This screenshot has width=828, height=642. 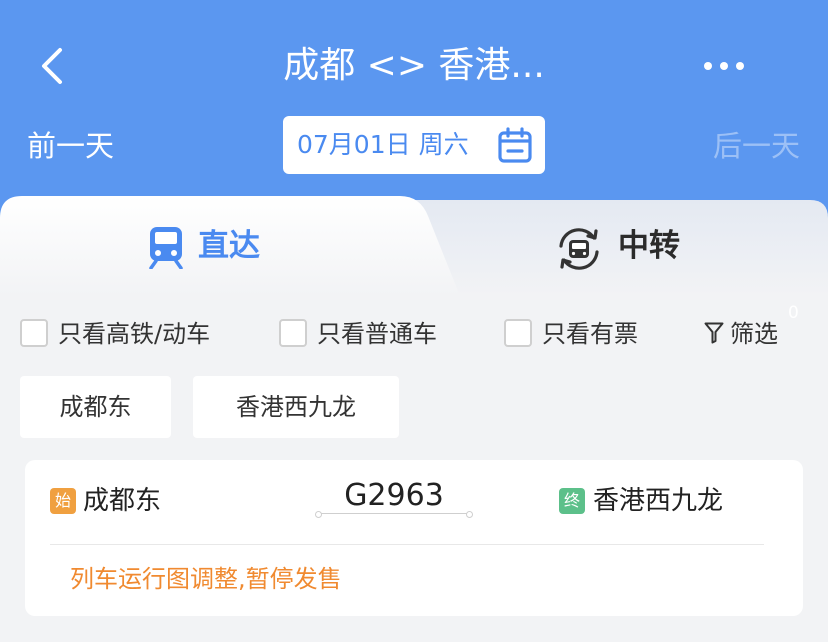 What do you see at coordinates (756, 146) in the screenshot?
I see `next-day-button: 后一天` at bounding box center [756, 146].